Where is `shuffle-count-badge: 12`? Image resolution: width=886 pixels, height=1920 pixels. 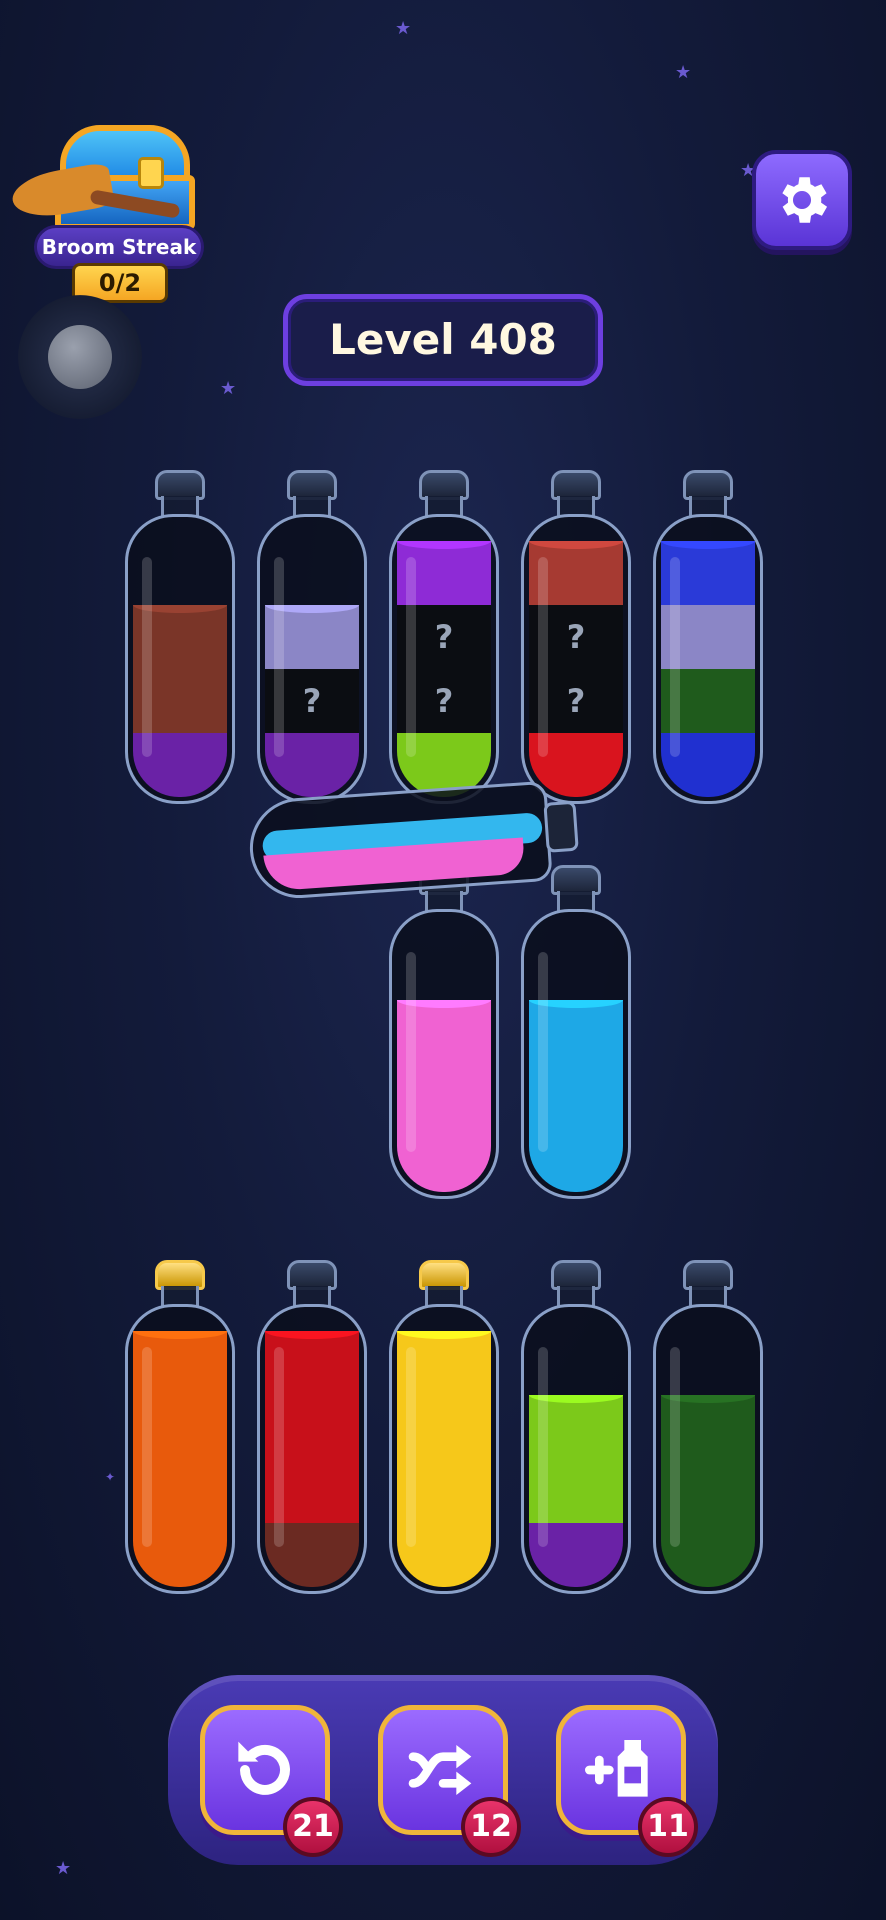
shuffle-count-badge: 12 is located at coordinates (491, 1827).